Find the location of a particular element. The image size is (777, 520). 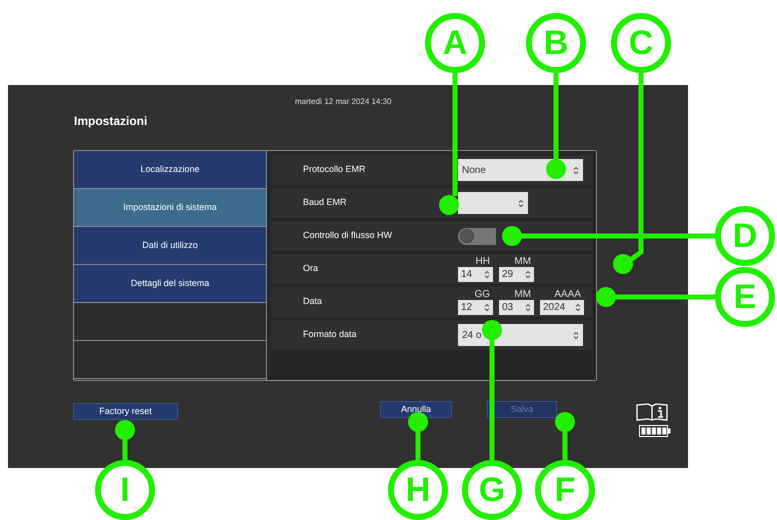

date-time: martedì 12 mar 2024 14:30 is located at coordinates (343, 102).